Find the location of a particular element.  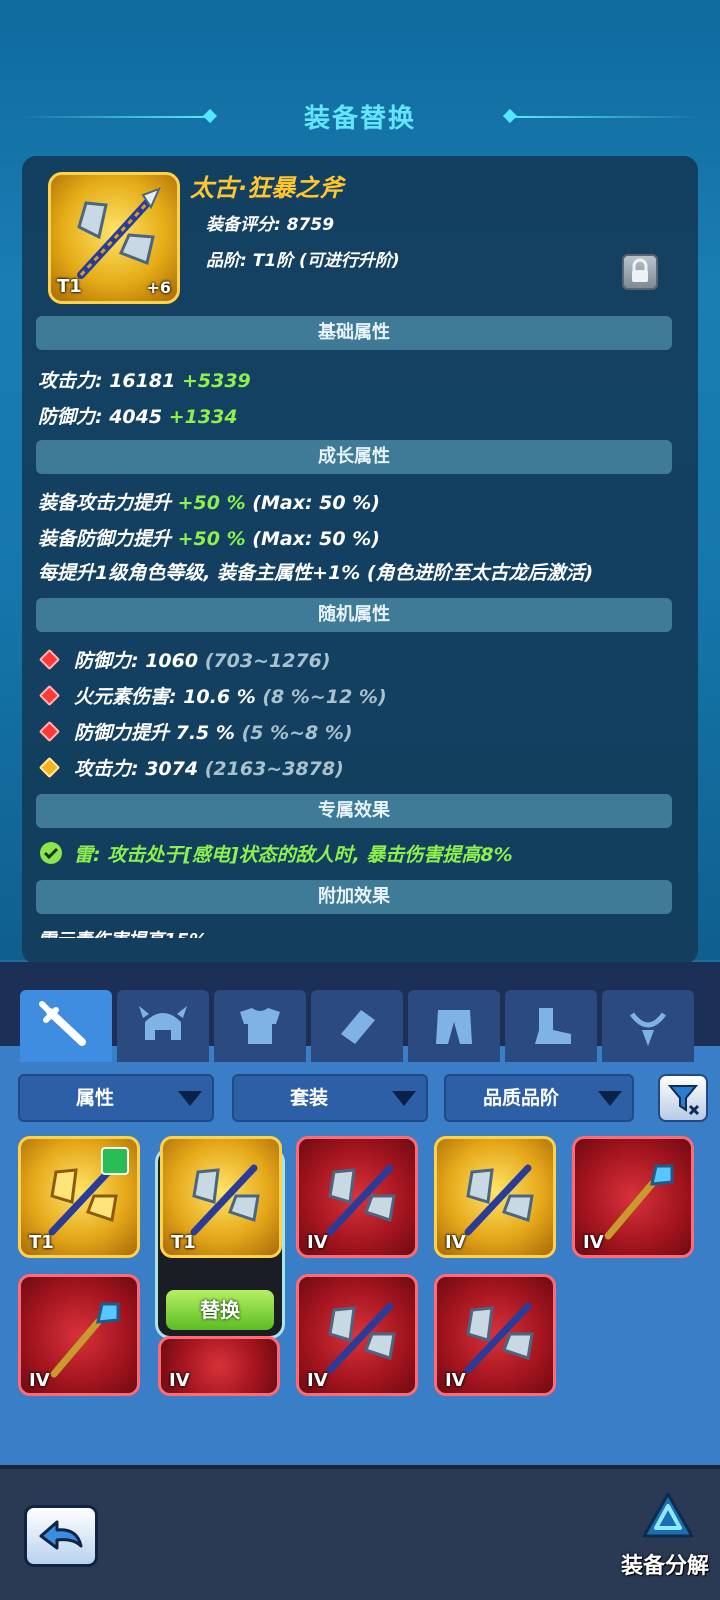

necklace-icon is located at coordinates (648, 1029).